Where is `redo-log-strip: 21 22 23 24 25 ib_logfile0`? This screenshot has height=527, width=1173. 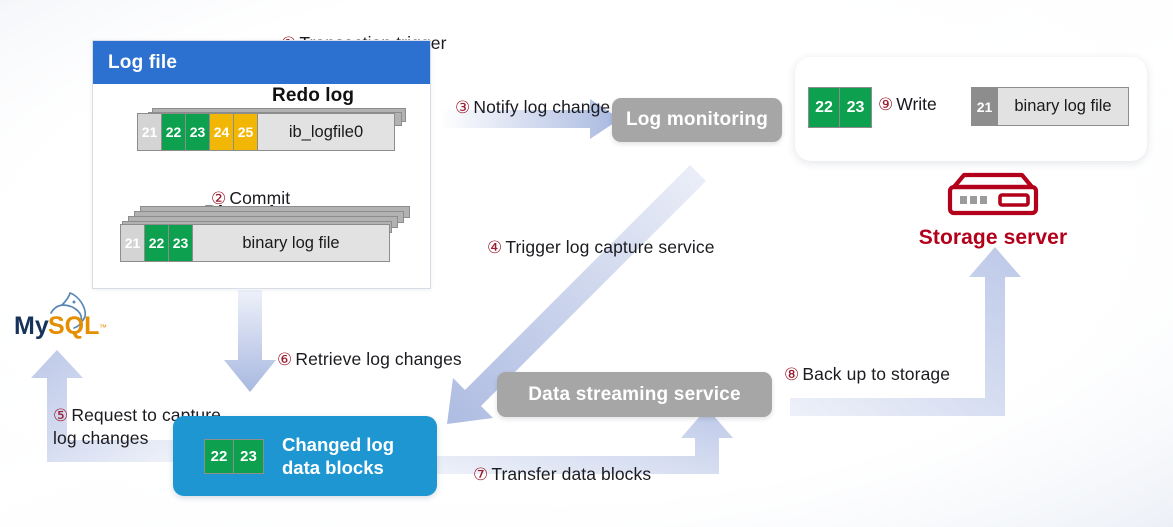 redo-log-strip: 21 22 23 24 25 ib_logfile0 is located at coordinates (266, 132).